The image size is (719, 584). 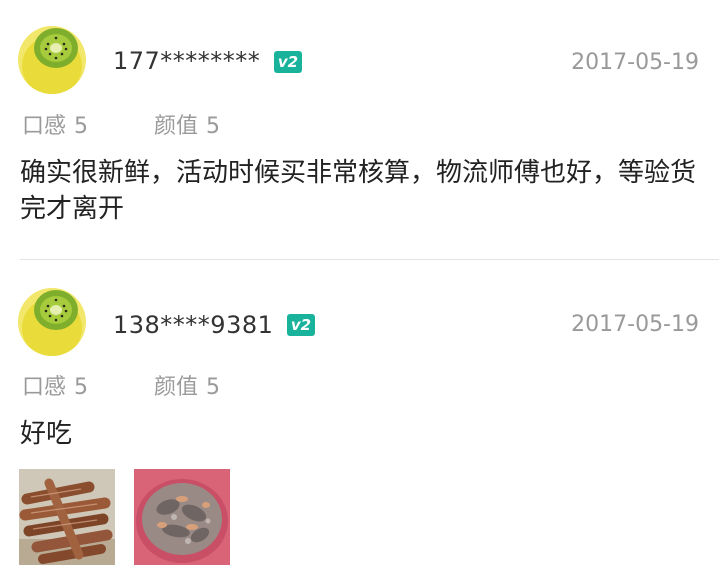 What do you see at coordinates (187, 61) in the screenshot?
I see `username: 177********` at bounding box center [187, 61].